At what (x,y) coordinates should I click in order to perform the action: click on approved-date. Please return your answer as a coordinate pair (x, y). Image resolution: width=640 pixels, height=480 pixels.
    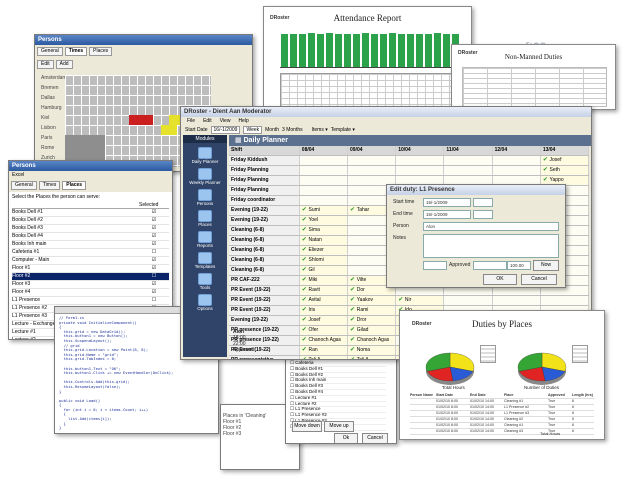
    Looking at the image, I should click on (490, 265).